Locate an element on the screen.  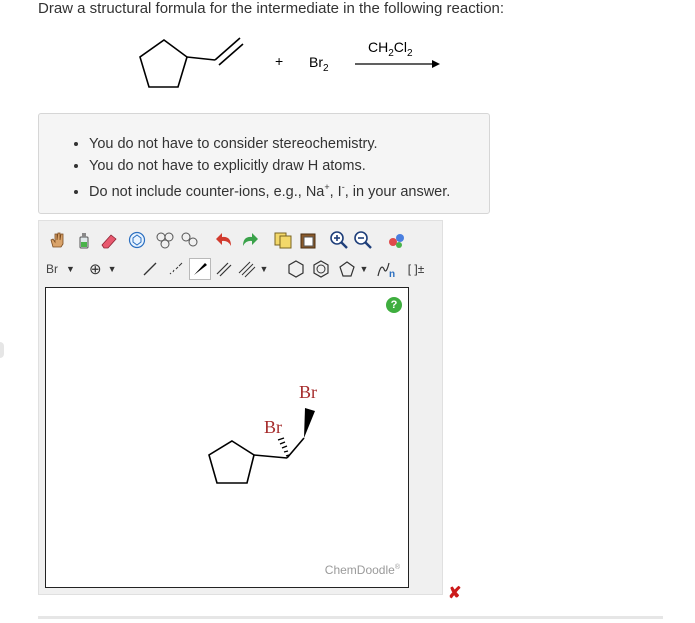
chemdoodle-watermark: ChemDoodle® is located at coordinates (362, 570).